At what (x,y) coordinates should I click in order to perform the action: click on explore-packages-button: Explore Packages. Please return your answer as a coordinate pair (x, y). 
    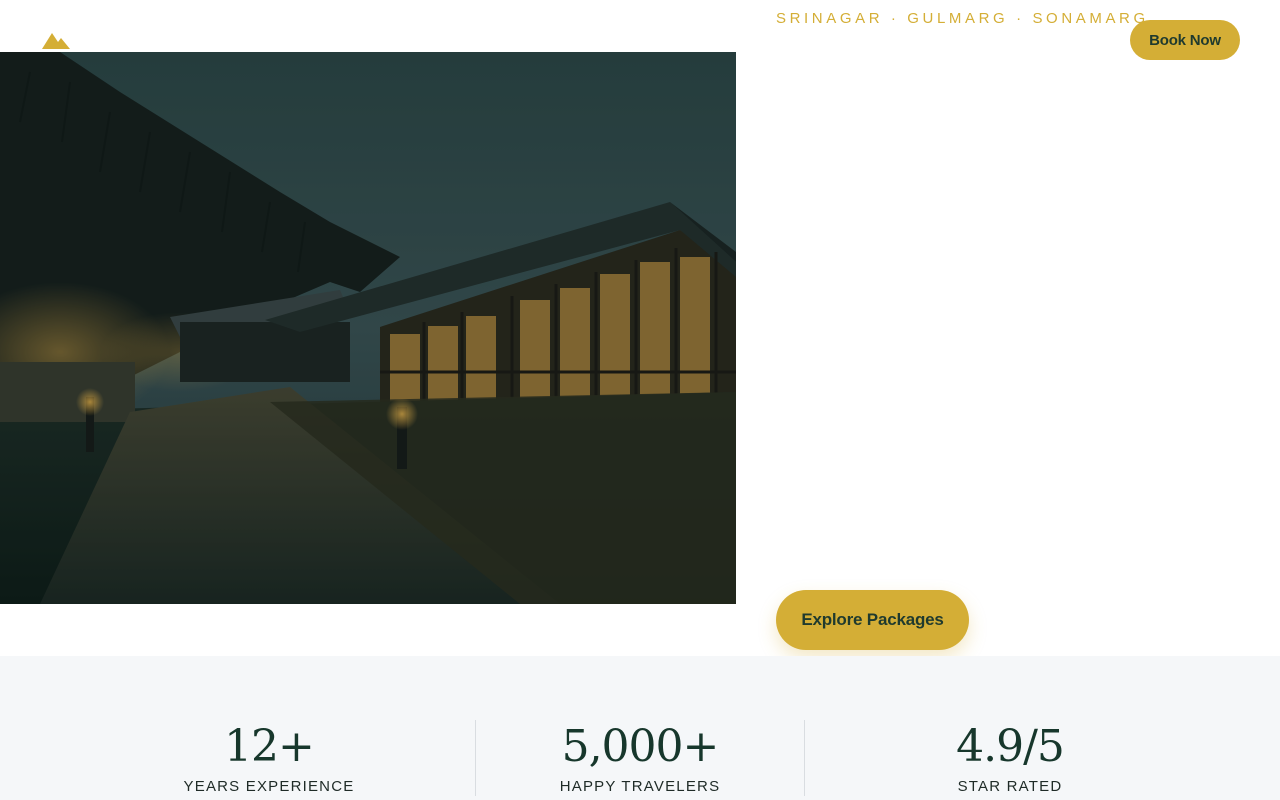
    Looking at the image, I should click on (872, 620).